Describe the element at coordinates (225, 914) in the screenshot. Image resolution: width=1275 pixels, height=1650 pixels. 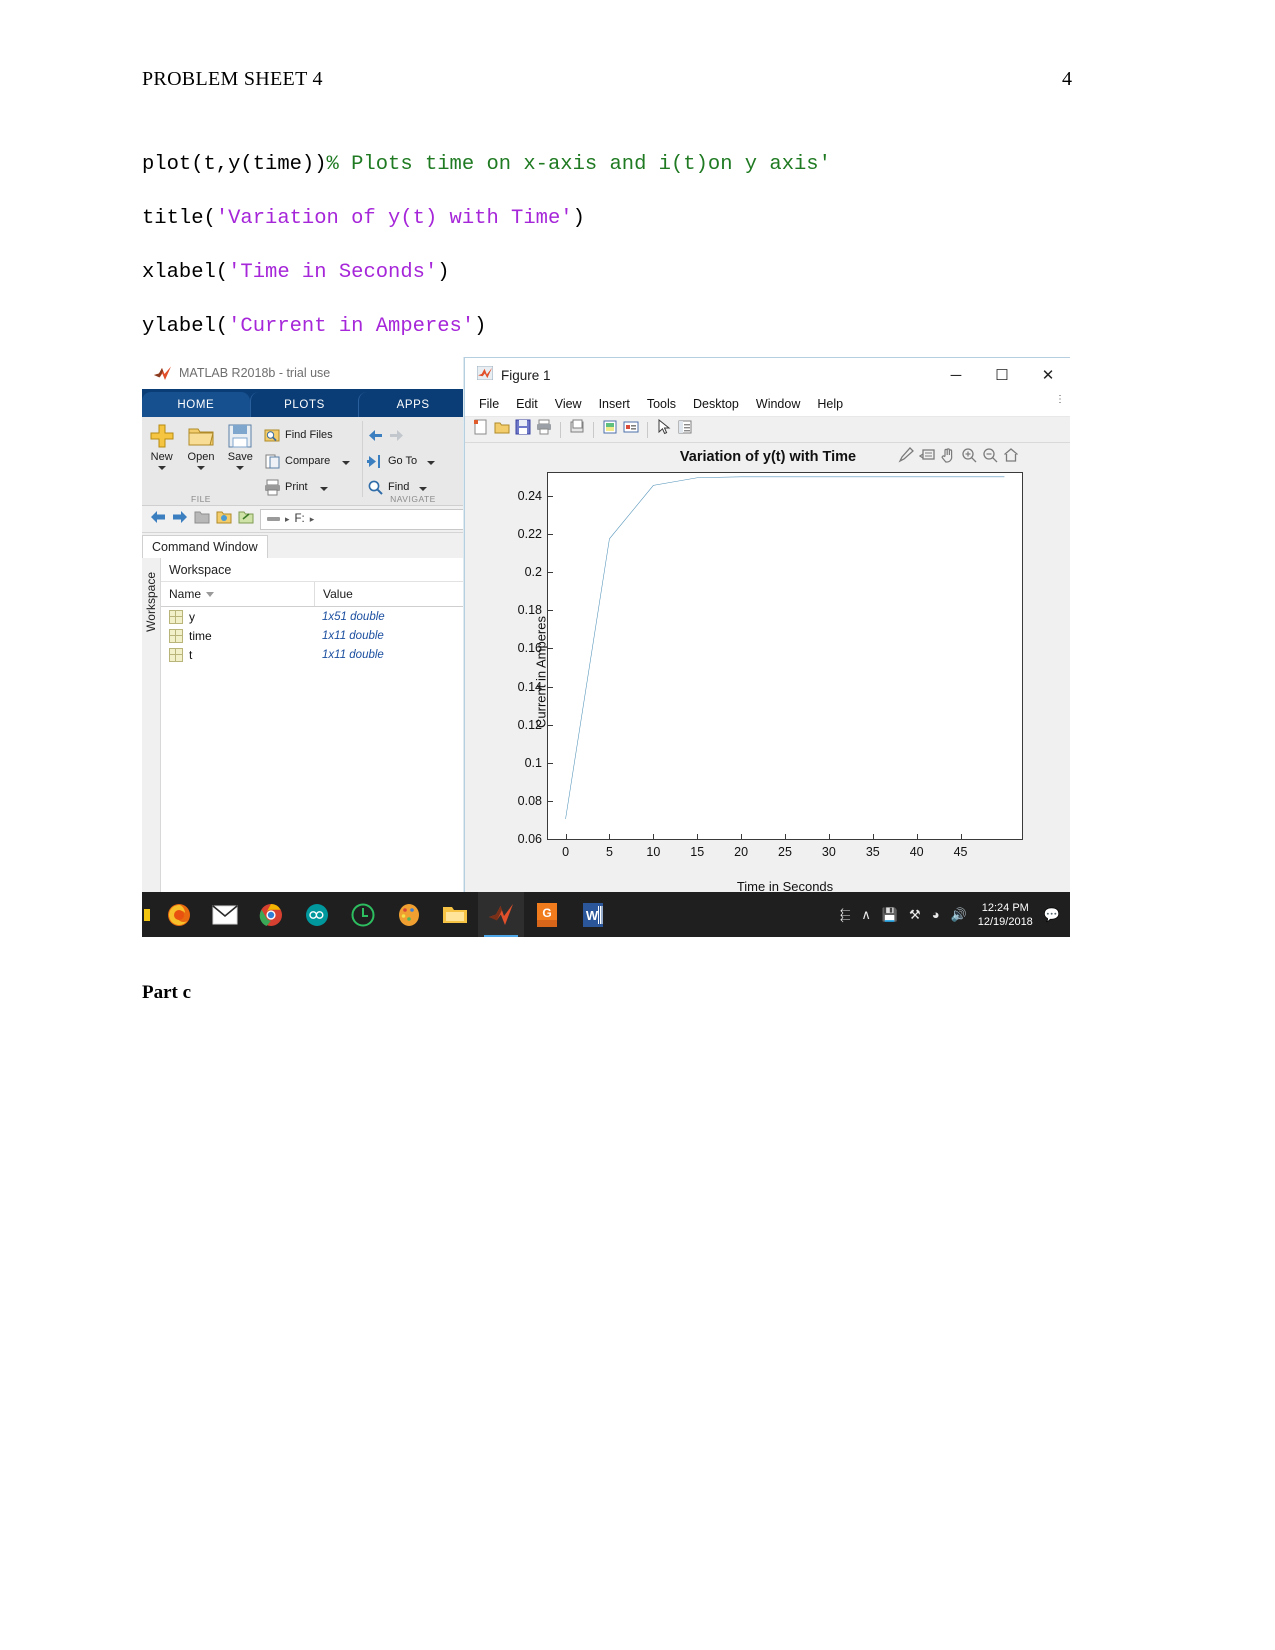
I see `taskbar-item-mail` at that location.